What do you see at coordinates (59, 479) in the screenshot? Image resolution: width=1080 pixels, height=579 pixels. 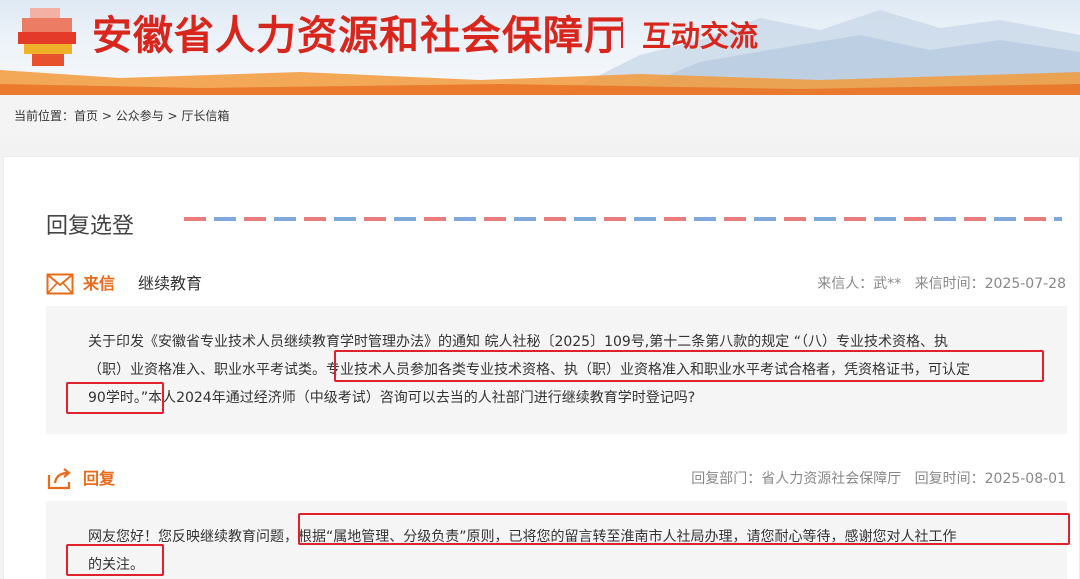 I see `reply-arrow-icon` at bounding box center [59, 479].